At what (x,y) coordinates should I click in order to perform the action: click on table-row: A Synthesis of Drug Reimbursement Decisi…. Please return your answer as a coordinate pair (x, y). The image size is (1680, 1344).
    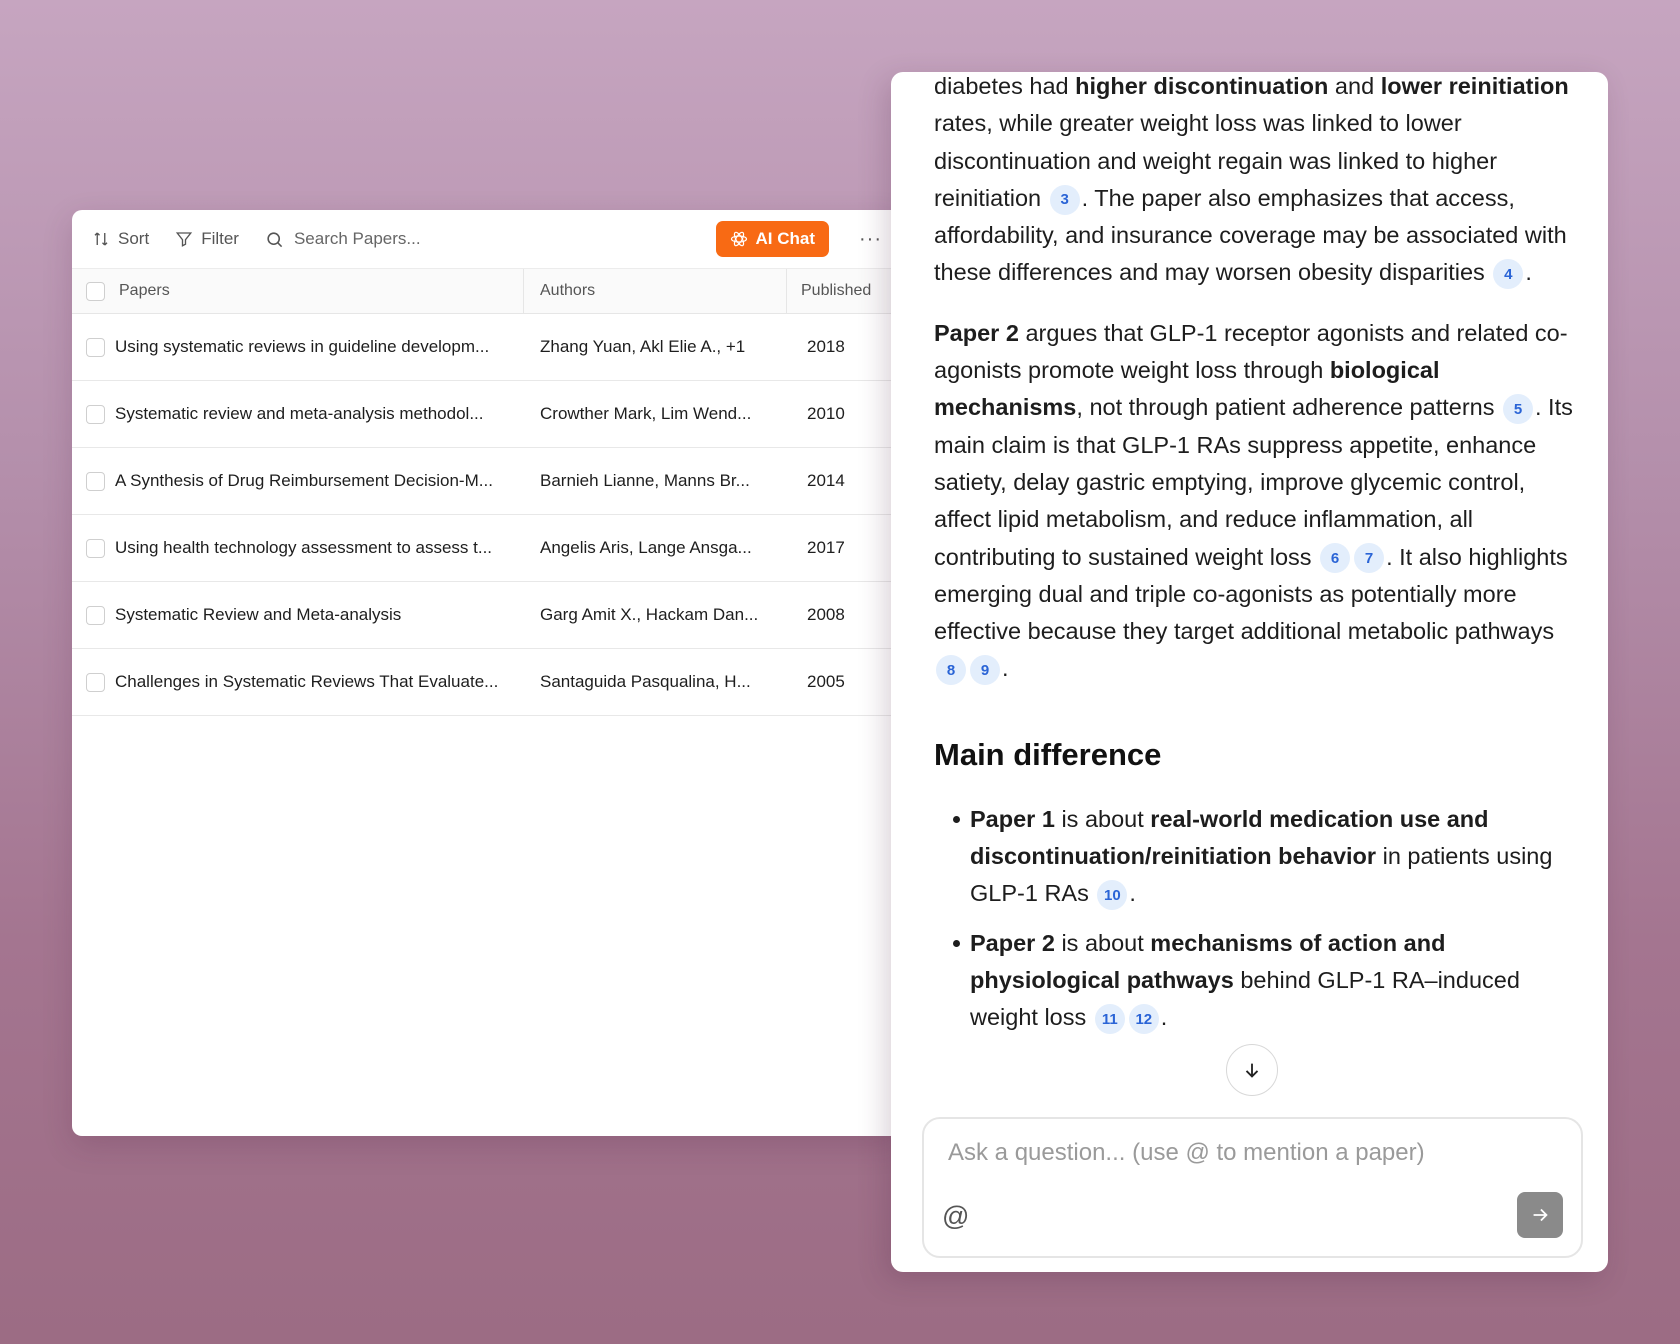
    Looking at the image, I should click on (487, 481).